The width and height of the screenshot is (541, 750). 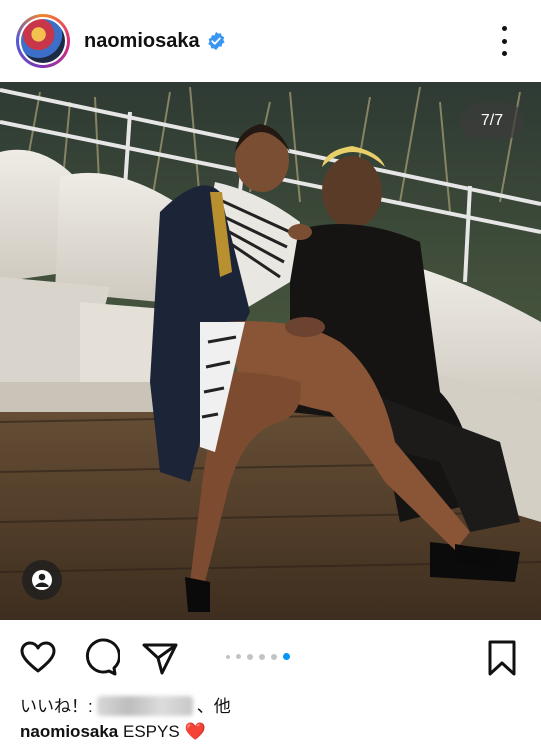 I want to click on post-actions-bar, so click(x=270, y=657).